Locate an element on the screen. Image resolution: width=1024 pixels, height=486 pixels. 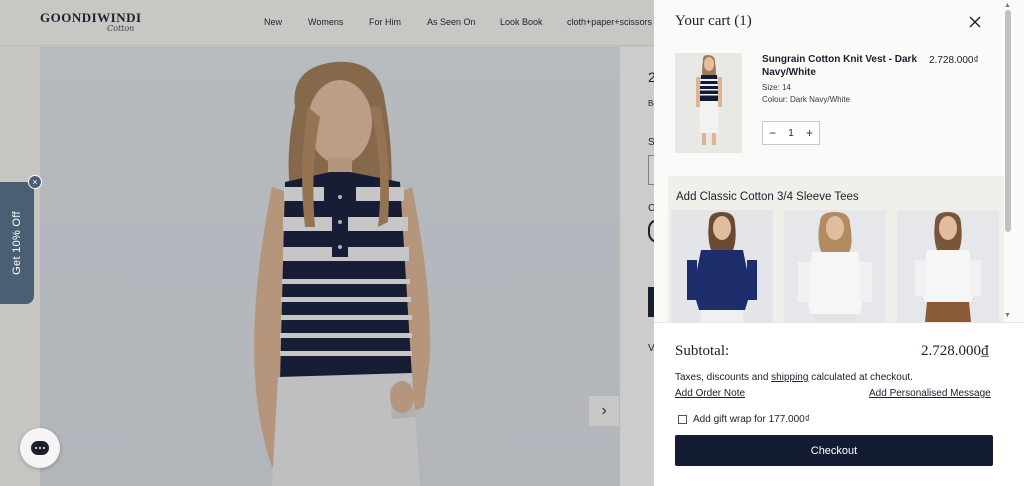
chat-launcher-button is located at coordinates (40, 448).